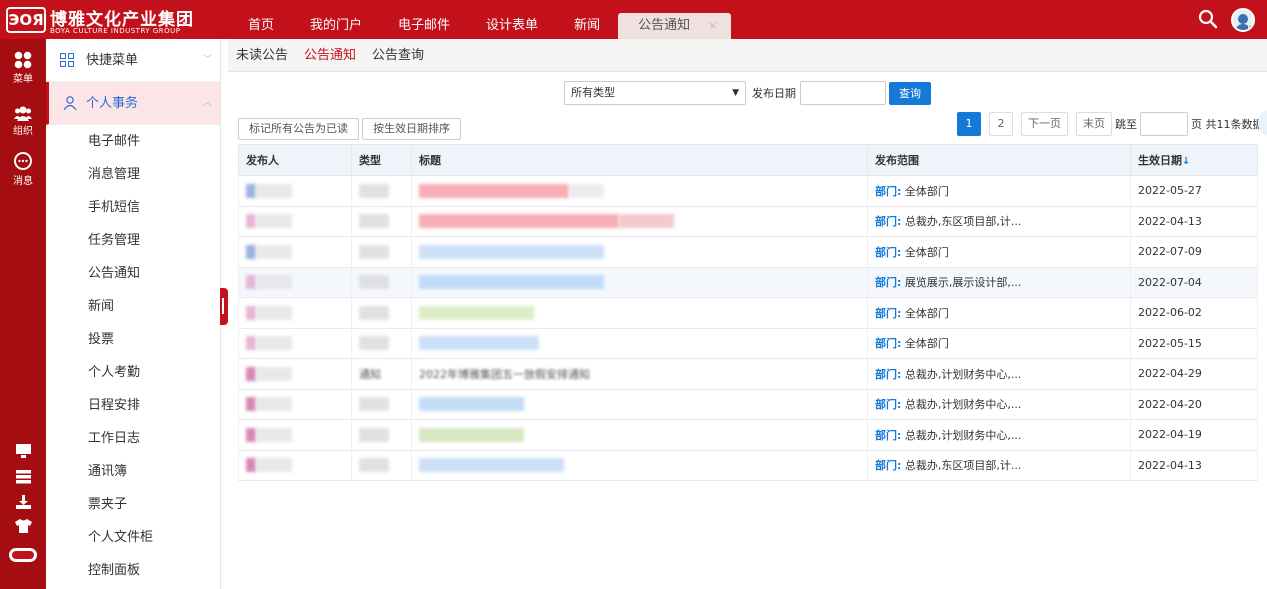 The height and width of the screenshot is (589, 1267). I want to click on nav-tab-form-design: 设计表单, so click(512, 19).